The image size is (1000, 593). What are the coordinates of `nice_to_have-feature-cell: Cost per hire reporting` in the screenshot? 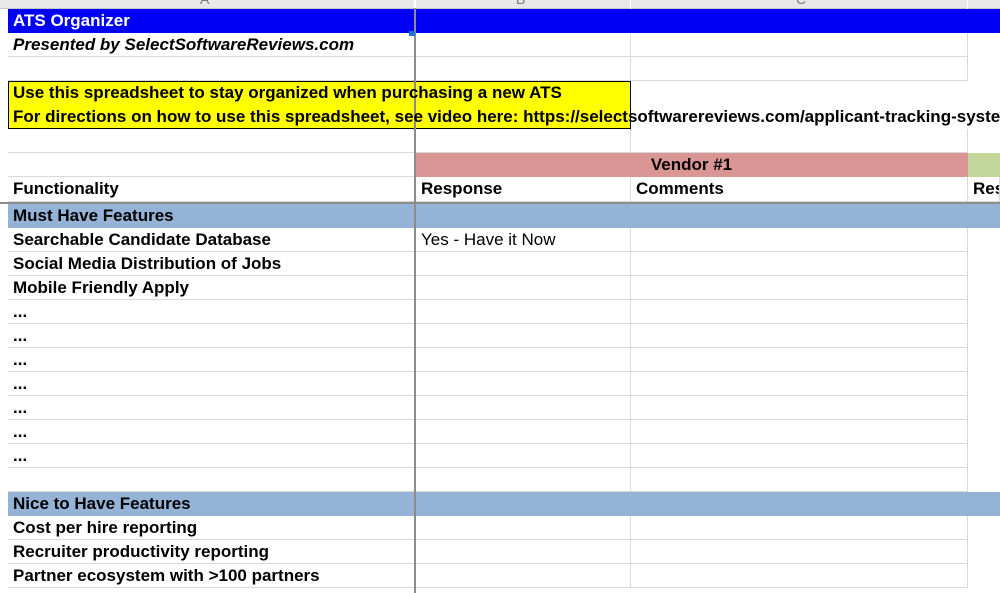 It's located at (211, 528).